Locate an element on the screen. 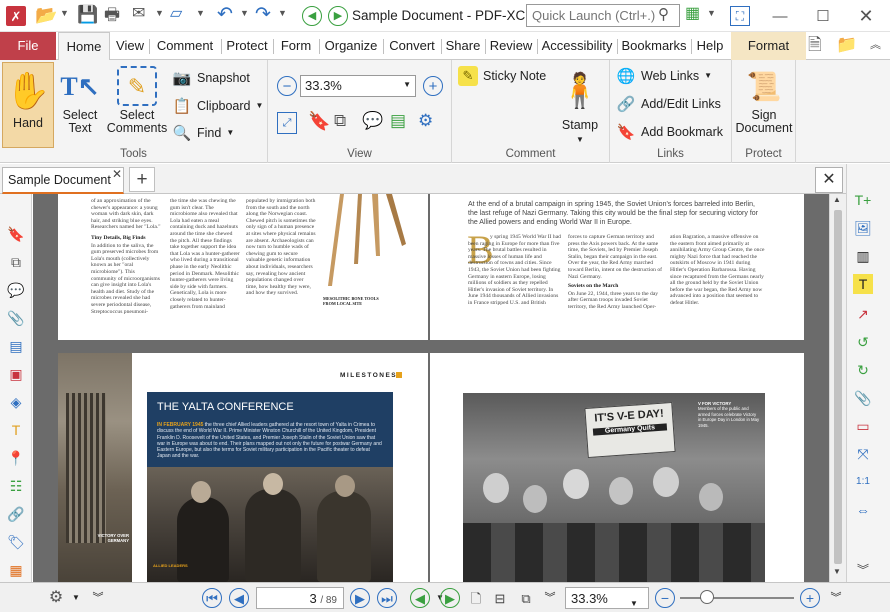 The width and height of the screenshot is (890, 614). close-document-button: ✕ is located at coordinates (829, 180).